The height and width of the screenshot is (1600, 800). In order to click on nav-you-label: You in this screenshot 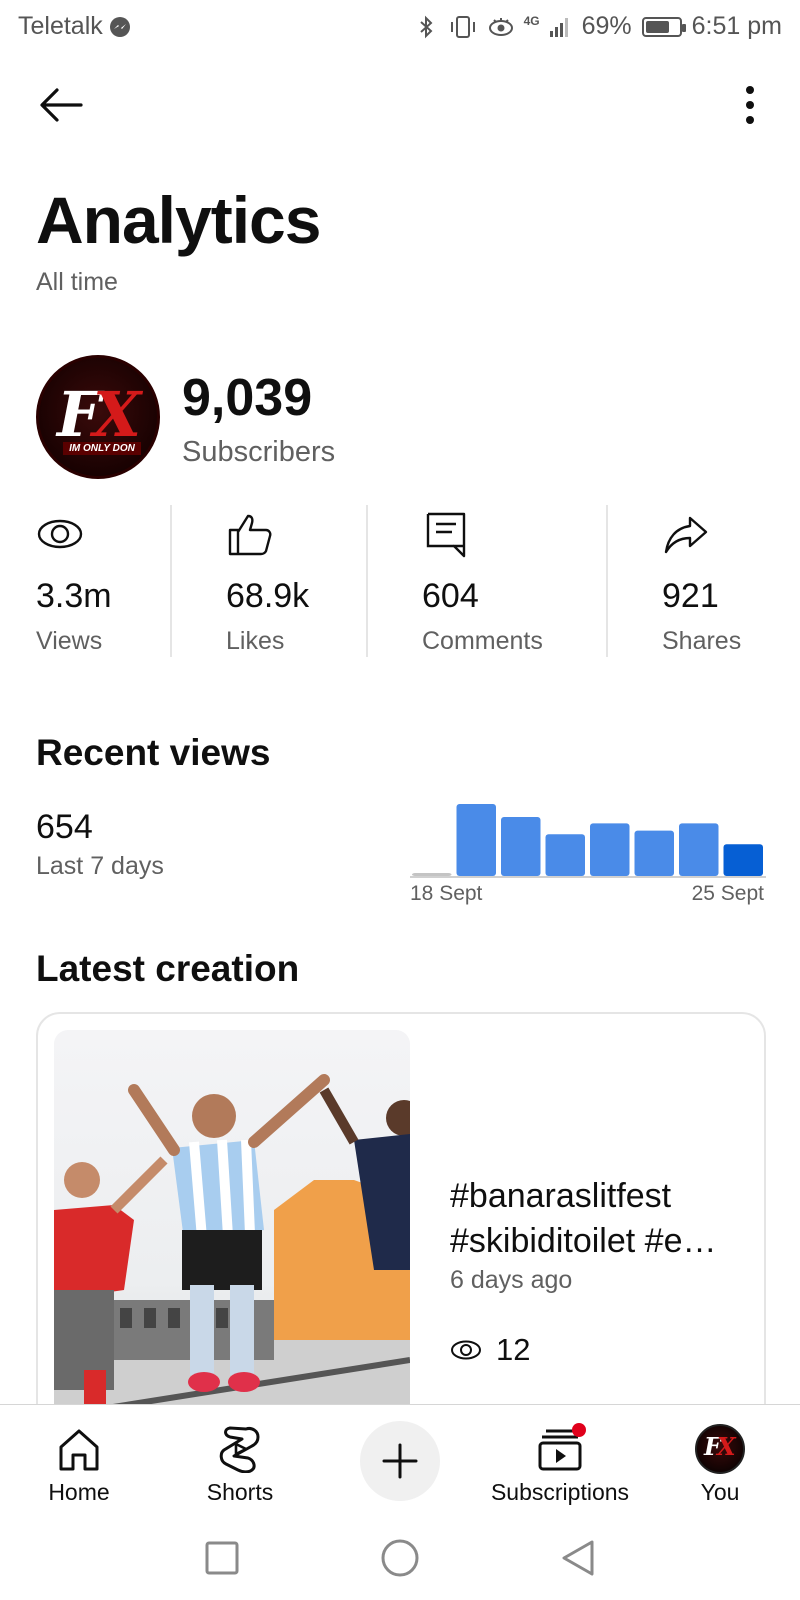, I will do `click(720, 1492)`.